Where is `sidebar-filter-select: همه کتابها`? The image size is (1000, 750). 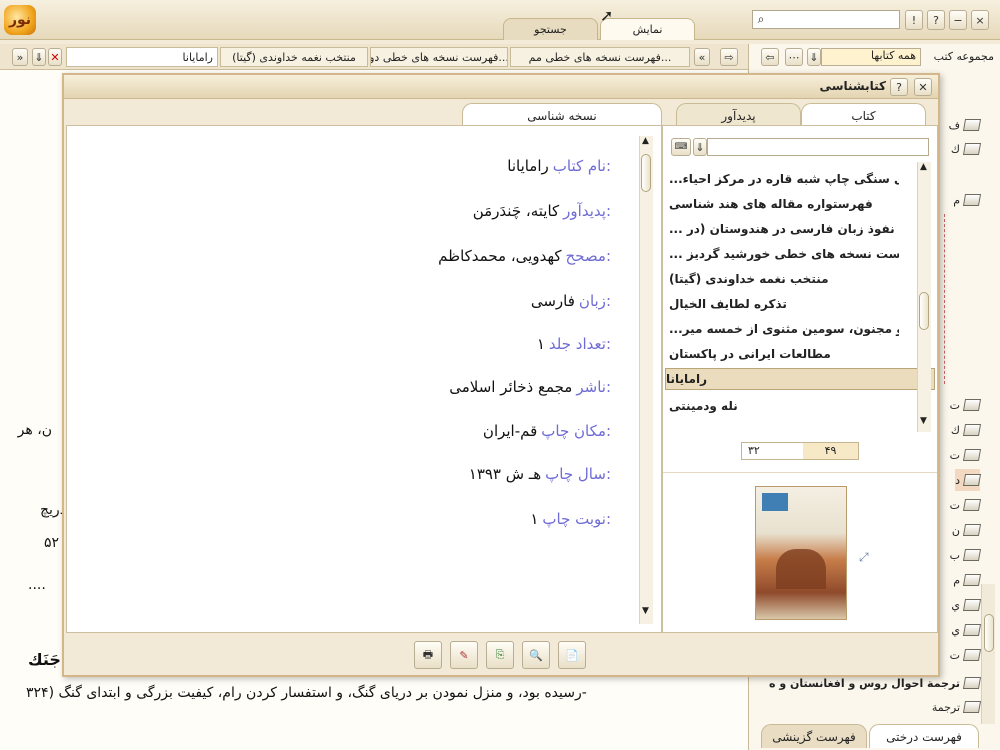 sidebar-filter-select: همه کتابها is located at coordinates (871, 57).